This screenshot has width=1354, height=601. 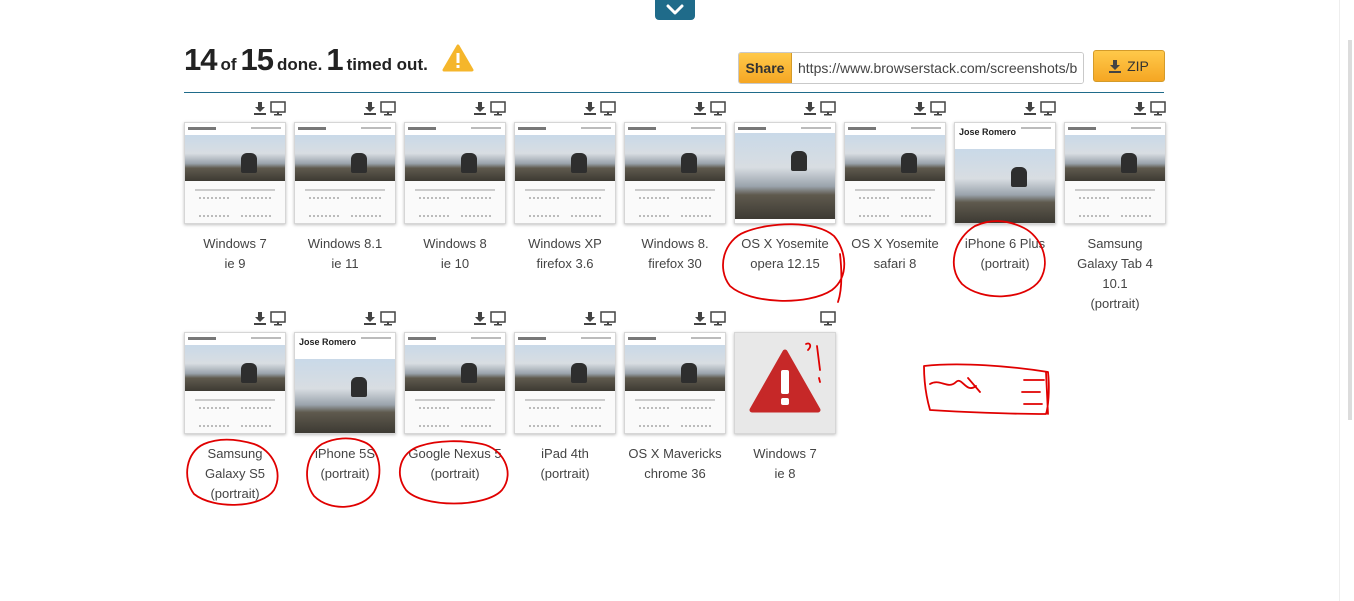 I want to click on screenshot-tile: Windows 7 ie 8, so click(x=785, y=397).